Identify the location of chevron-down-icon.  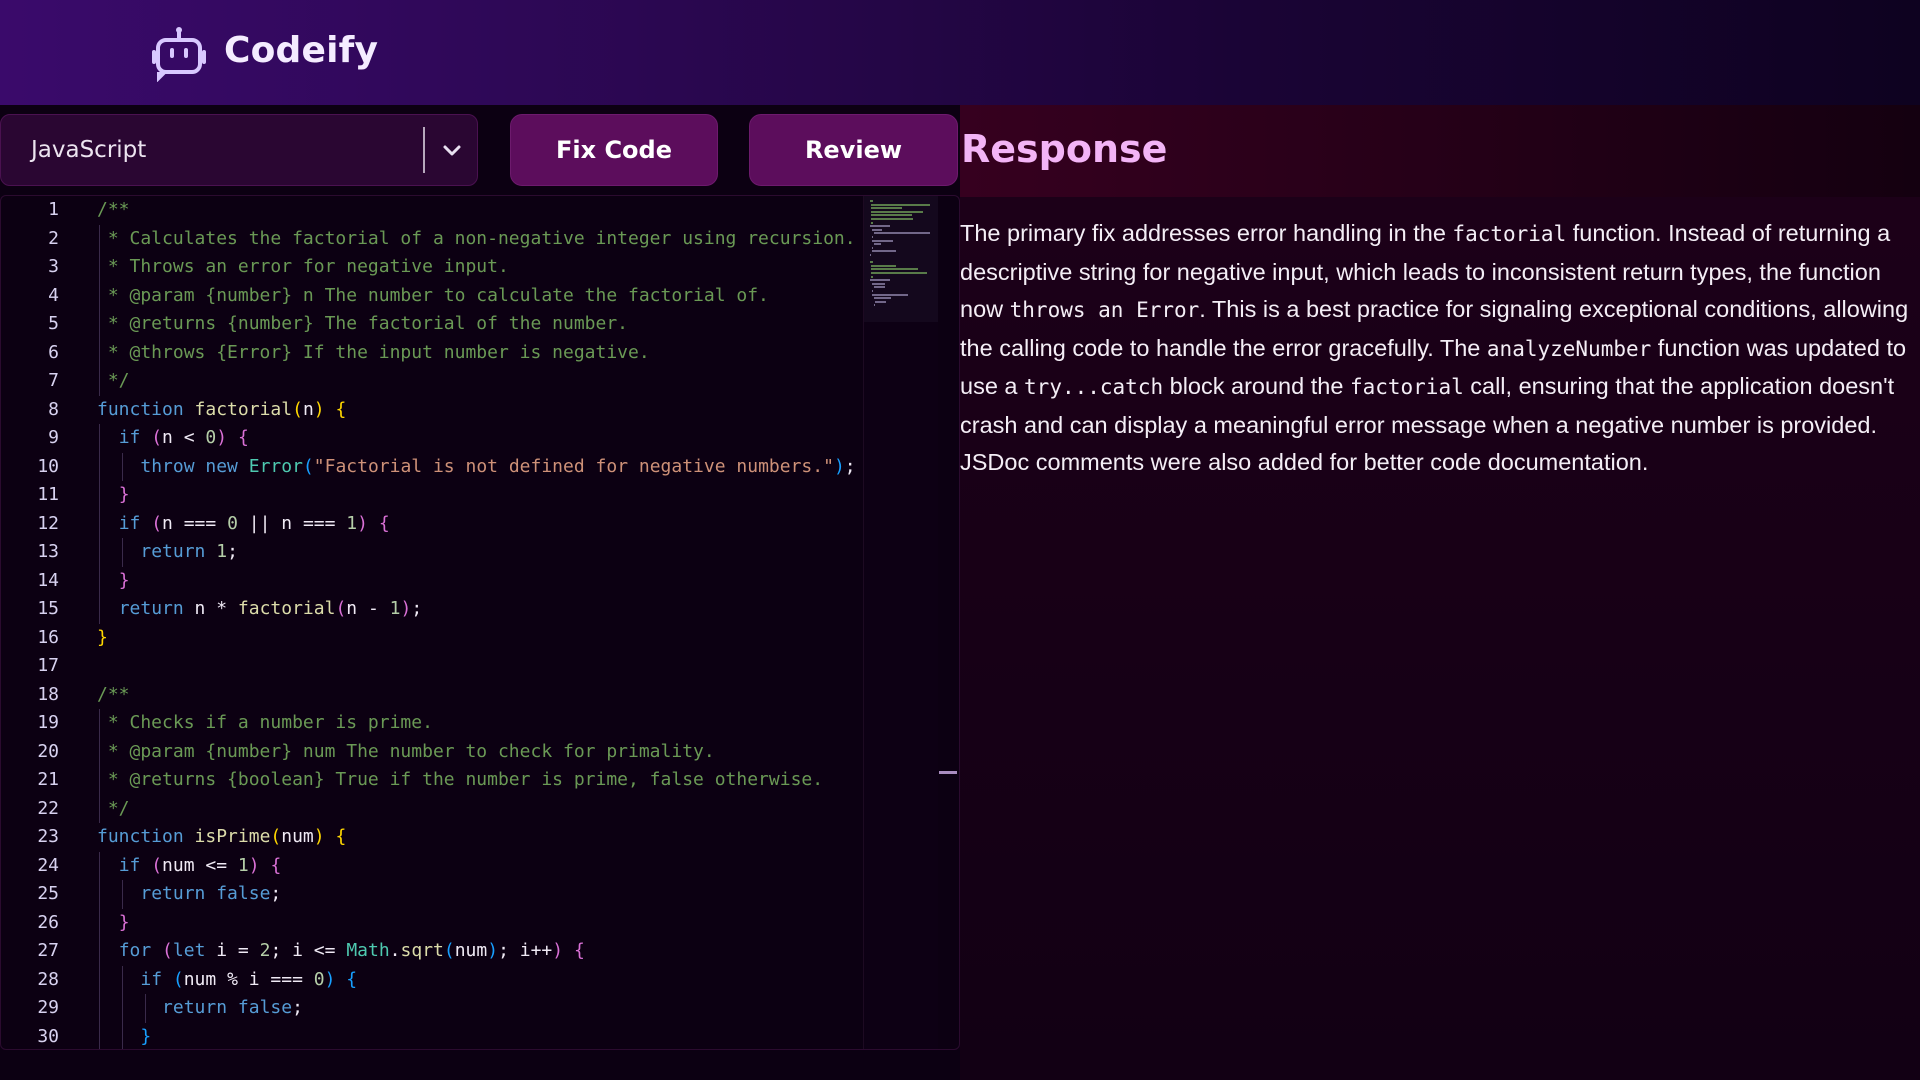
(452, 150).